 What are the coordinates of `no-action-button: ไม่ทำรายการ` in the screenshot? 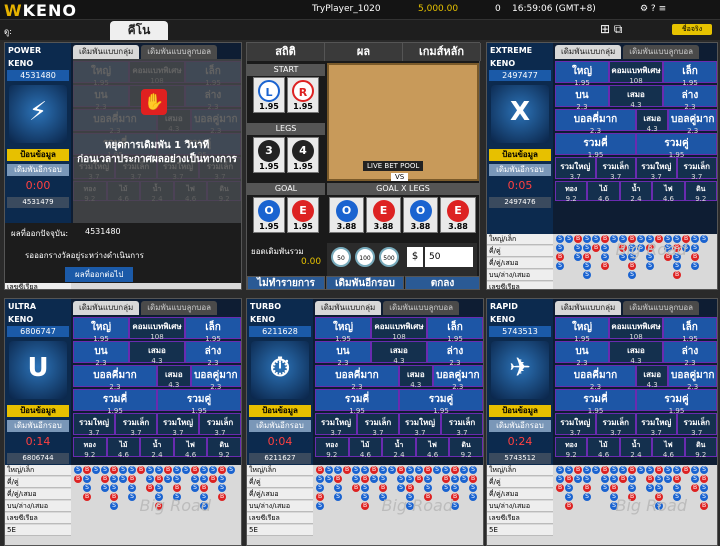 It's located at (286, 283).